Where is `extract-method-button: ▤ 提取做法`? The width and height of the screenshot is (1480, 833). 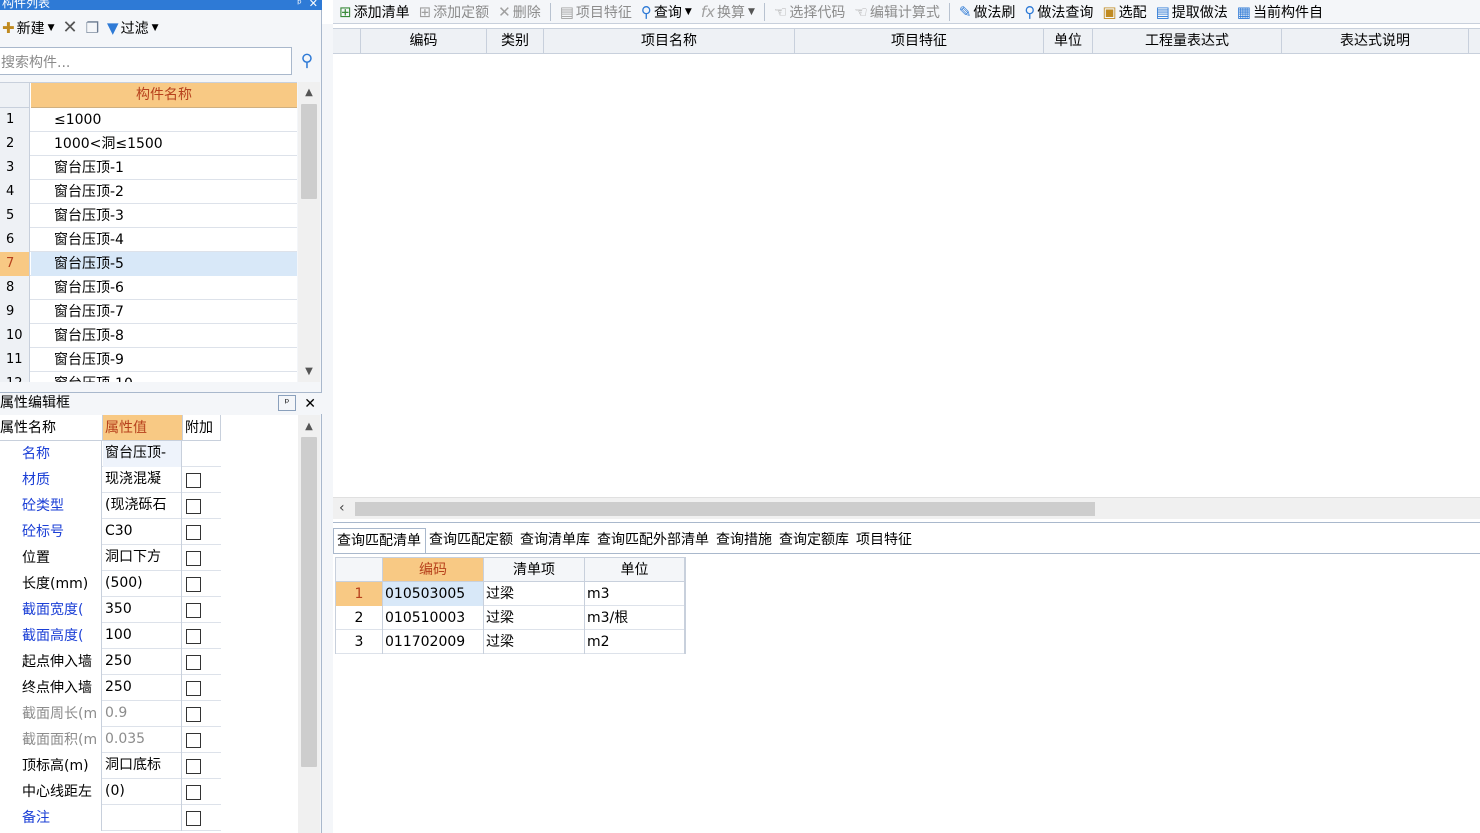
extract-method-button: ▤ 提取做法 is located at coordinates (1192, 12).